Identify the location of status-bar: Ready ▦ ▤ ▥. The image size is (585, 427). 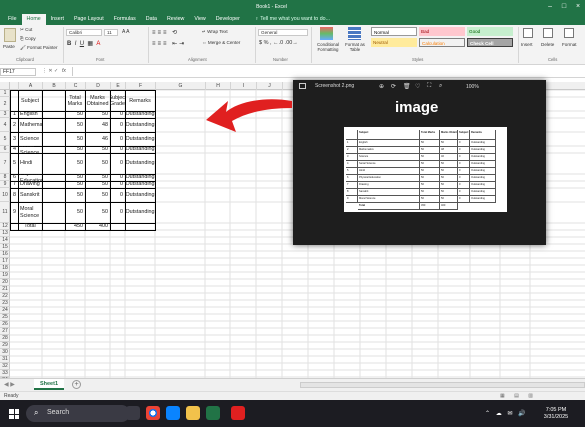
(292, 395).